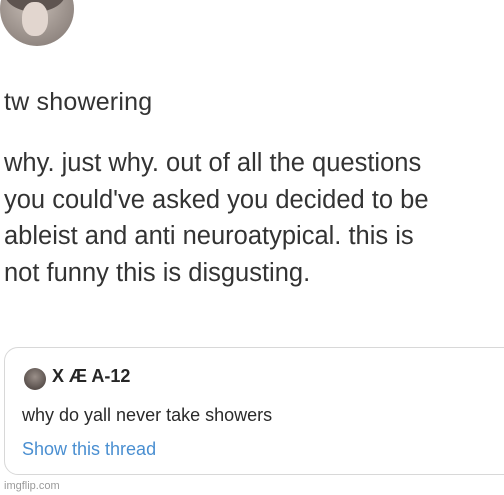 This screenshot has height=495, width=504. Describe the element at coordinates (32, 486) in the screenshot. I see `imgflip-watermark: imgflip.com` at that location.